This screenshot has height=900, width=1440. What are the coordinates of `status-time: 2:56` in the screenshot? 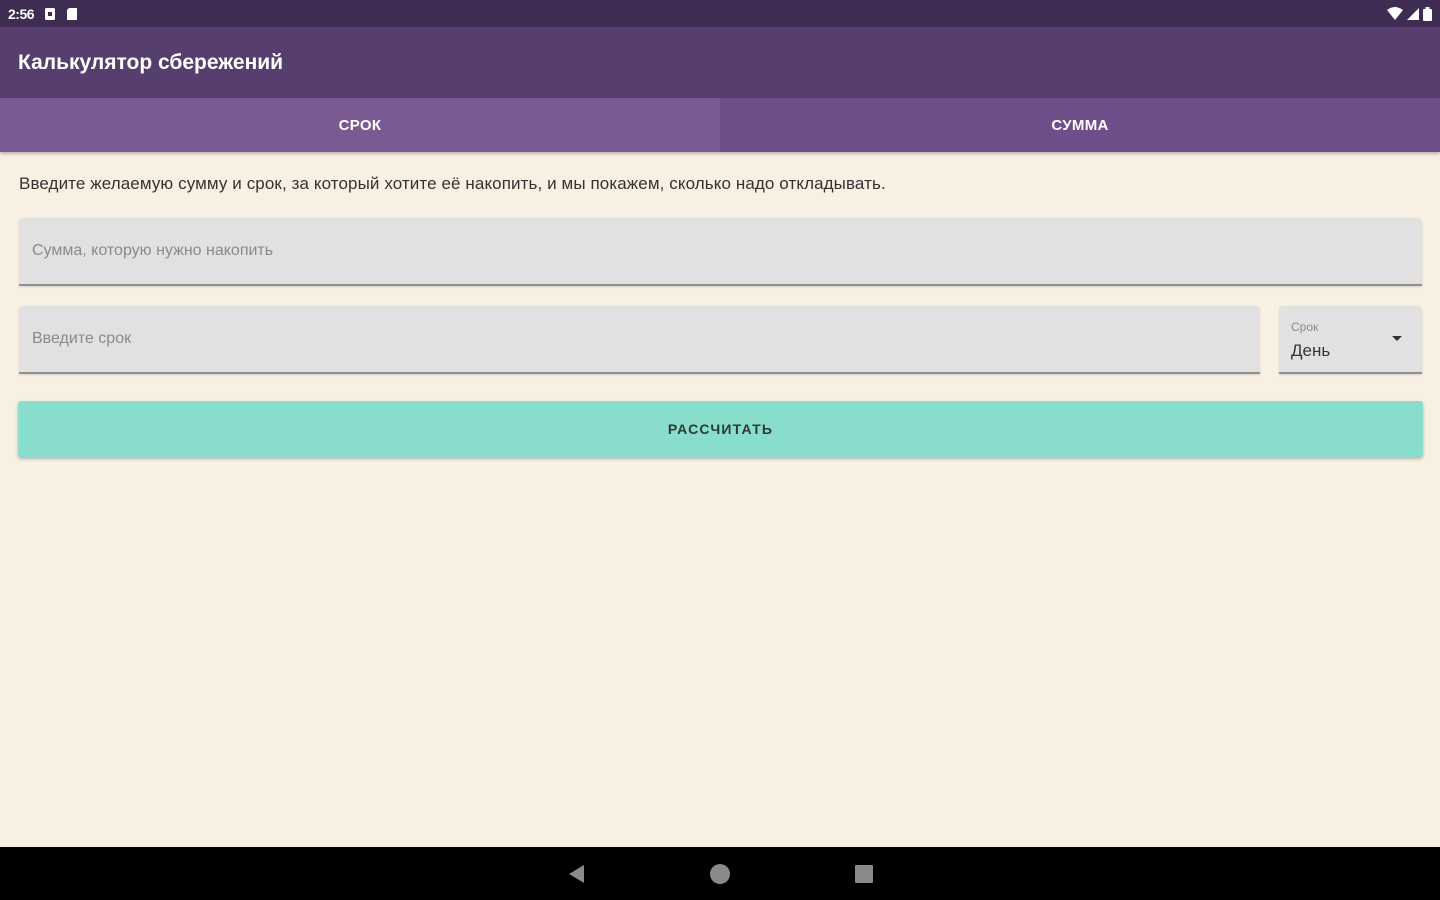 It's located at (21, 13).